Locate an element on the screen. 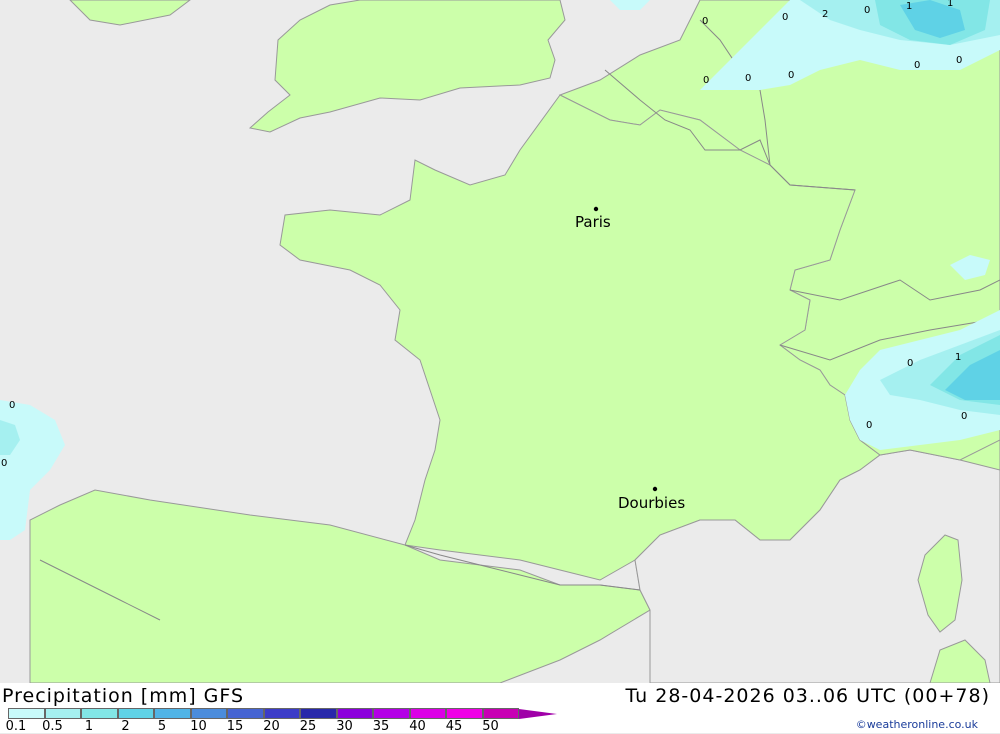 The width and height of the screenshot is (1000, 734). scale-tick-label: 2 is located at coordinates (125, 726).